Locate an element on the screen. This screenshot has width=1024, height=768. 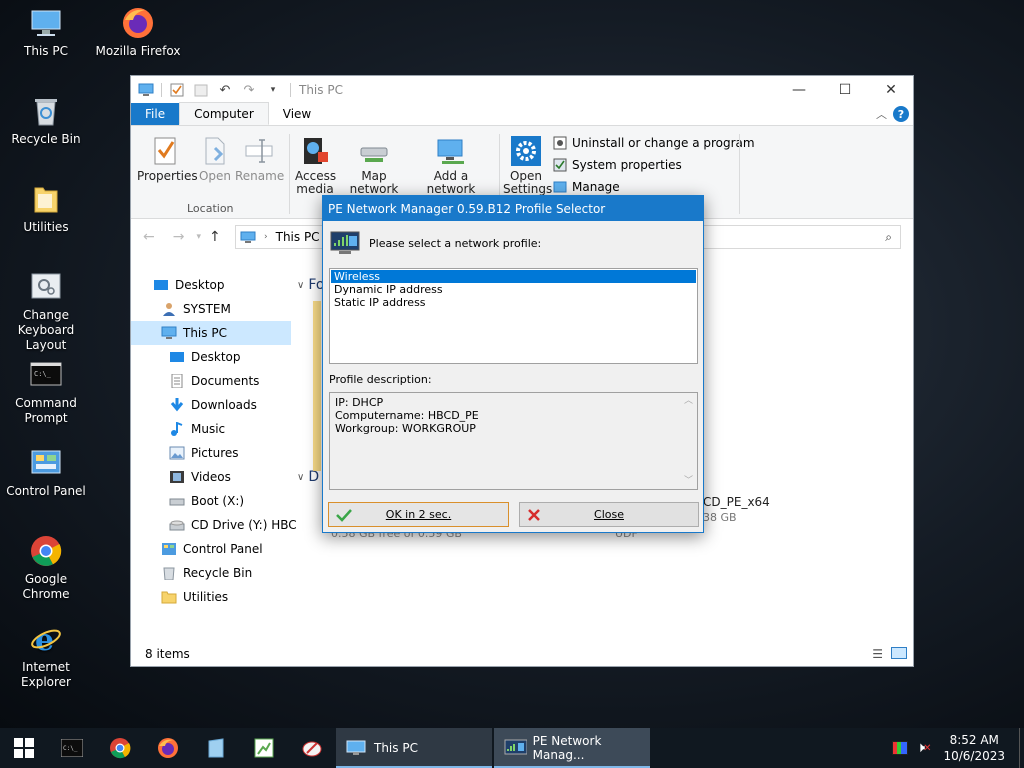
properties-button: Properties is located at coordinates (167, 159).